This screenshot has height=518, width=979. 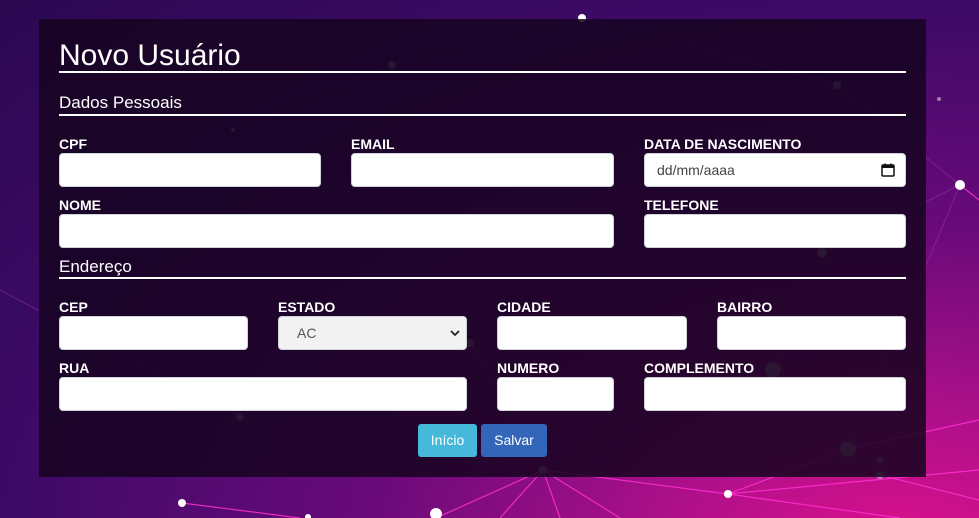 I want to click on number-label: NUMERO, so click(x=528, y=368).